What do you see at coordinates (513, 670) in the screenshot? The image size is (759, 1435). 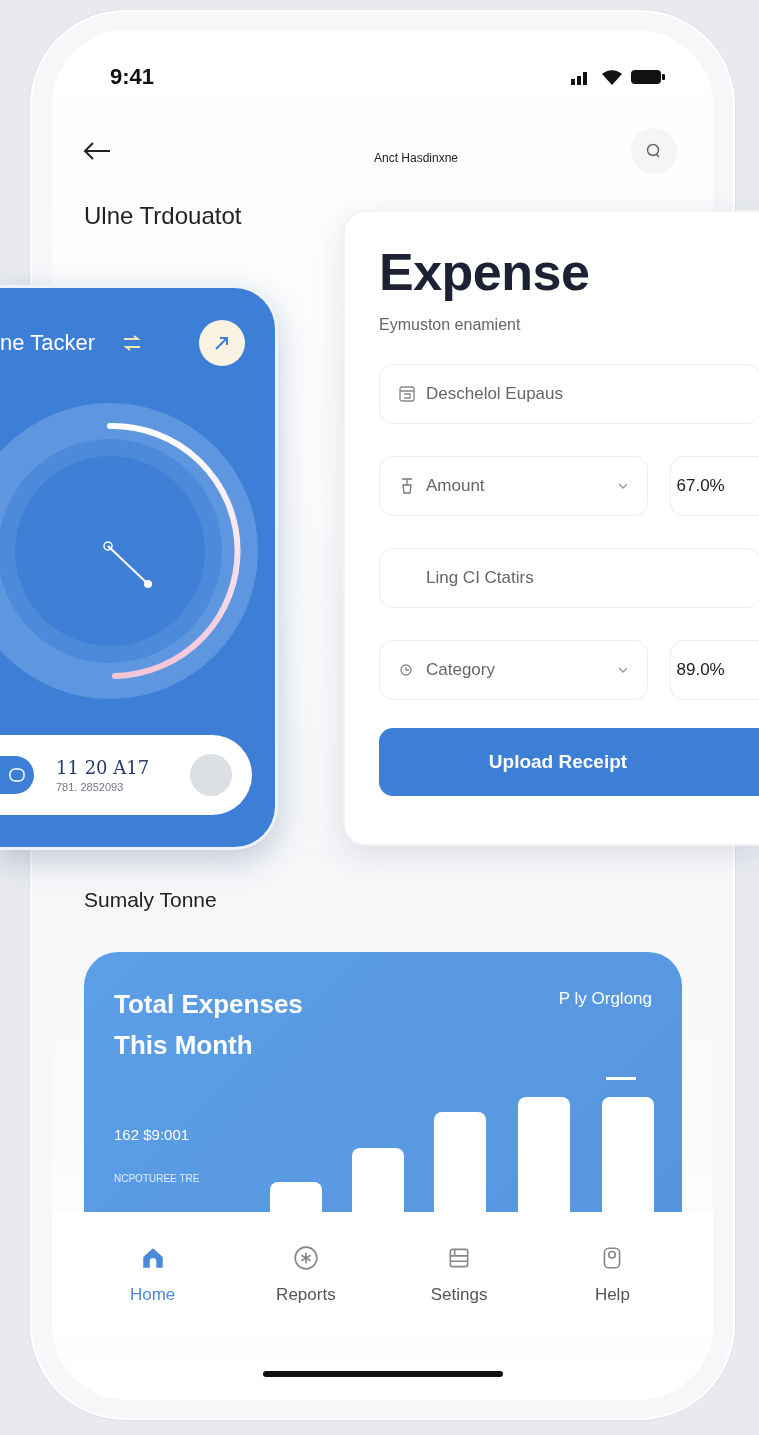 I see `dropdown-field: Category` at bounding box center [513, 670].